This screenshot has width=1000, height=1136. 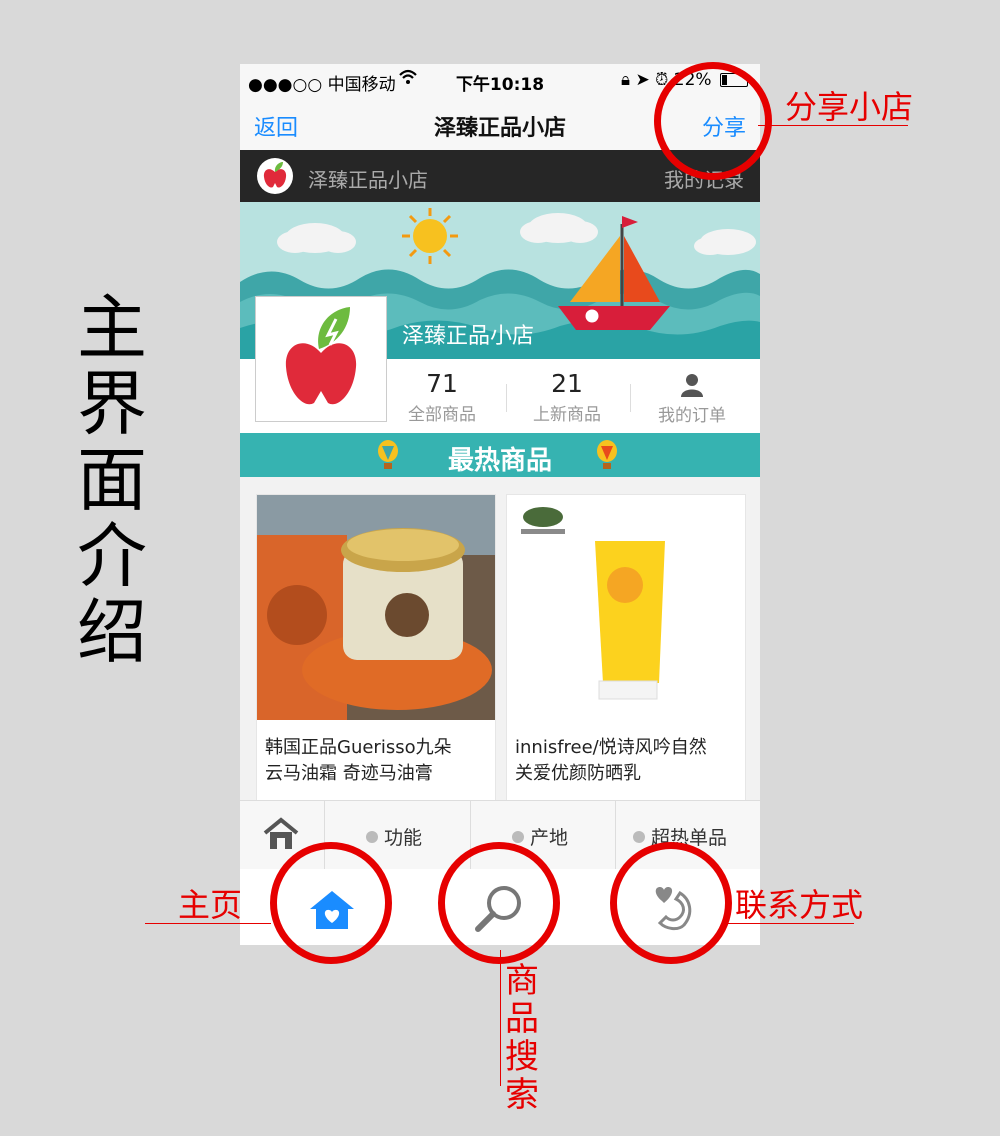 I want to click on hot-products-header: 最热商品, so click(x=500, y=455).